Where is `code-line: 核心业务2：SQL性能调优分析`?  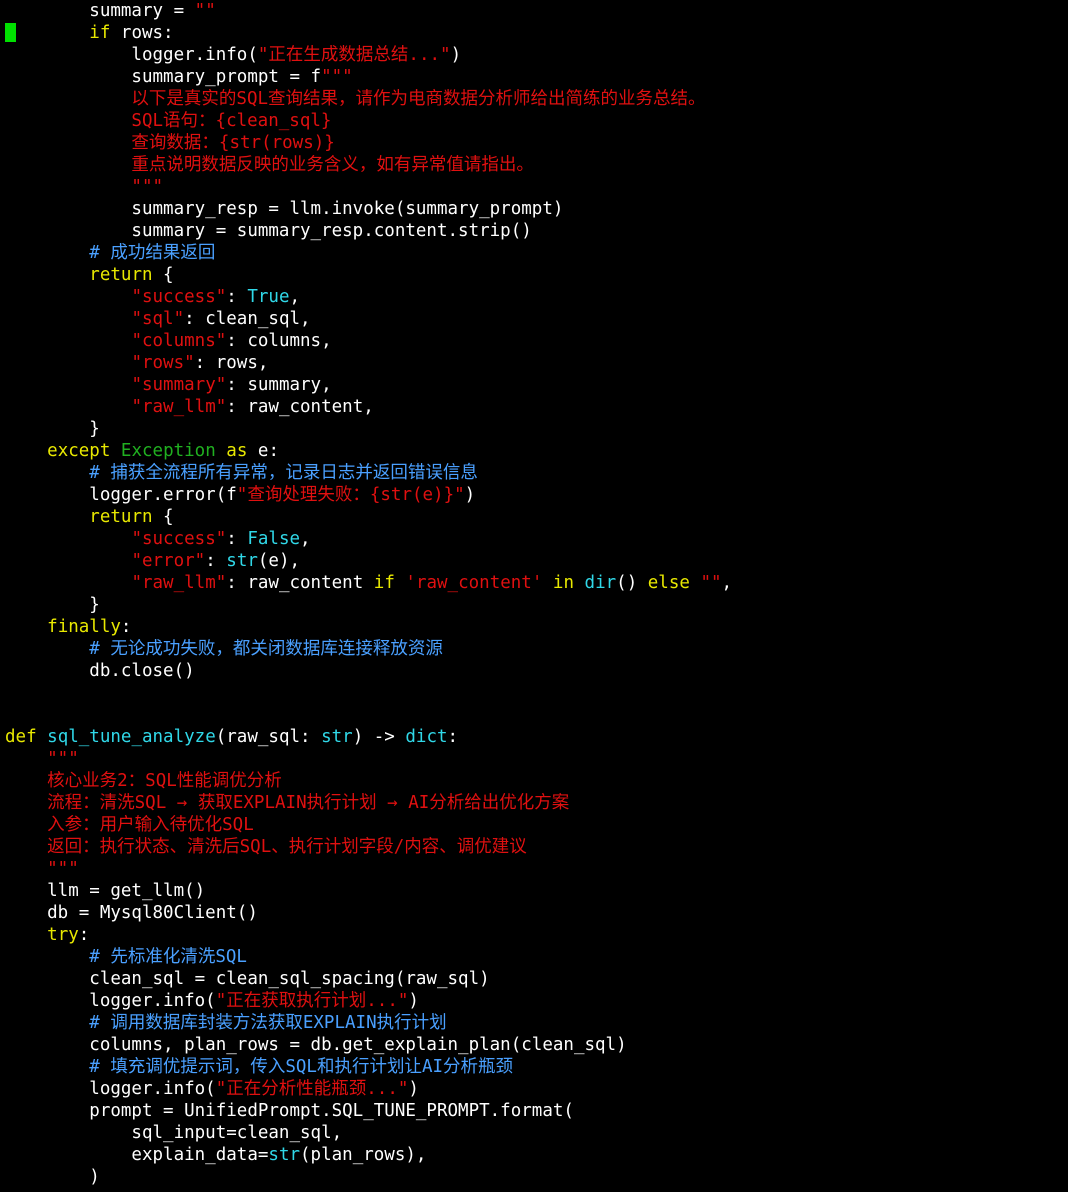 code-line: 核心业务2：SQL性能调优分析 is located at coordinates (143, 781).